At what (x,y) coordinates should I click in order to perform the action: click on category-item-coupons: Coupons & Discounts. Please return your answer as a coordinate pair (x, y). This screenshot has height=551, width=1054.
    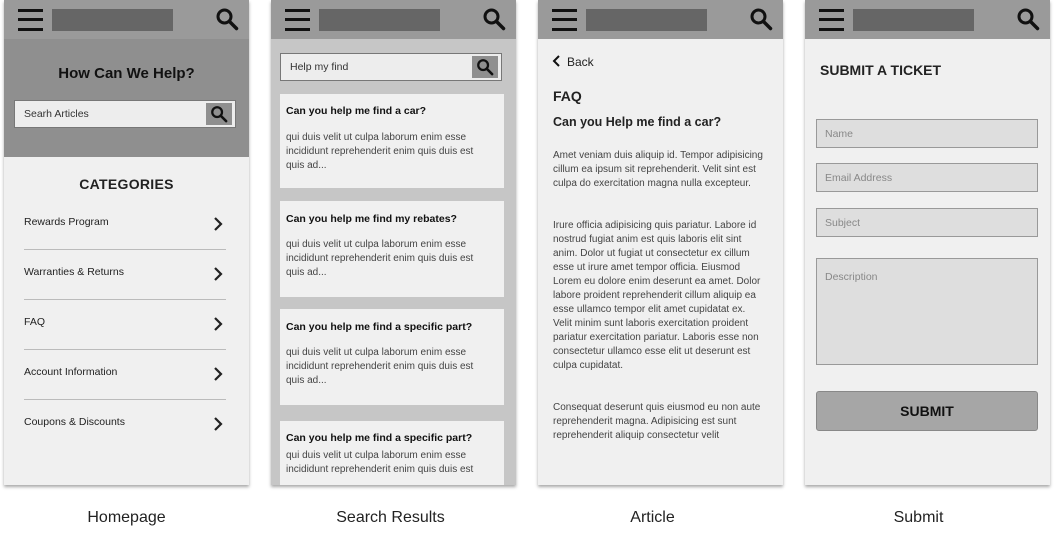
    Looking at the image, I should click on (125, 424).